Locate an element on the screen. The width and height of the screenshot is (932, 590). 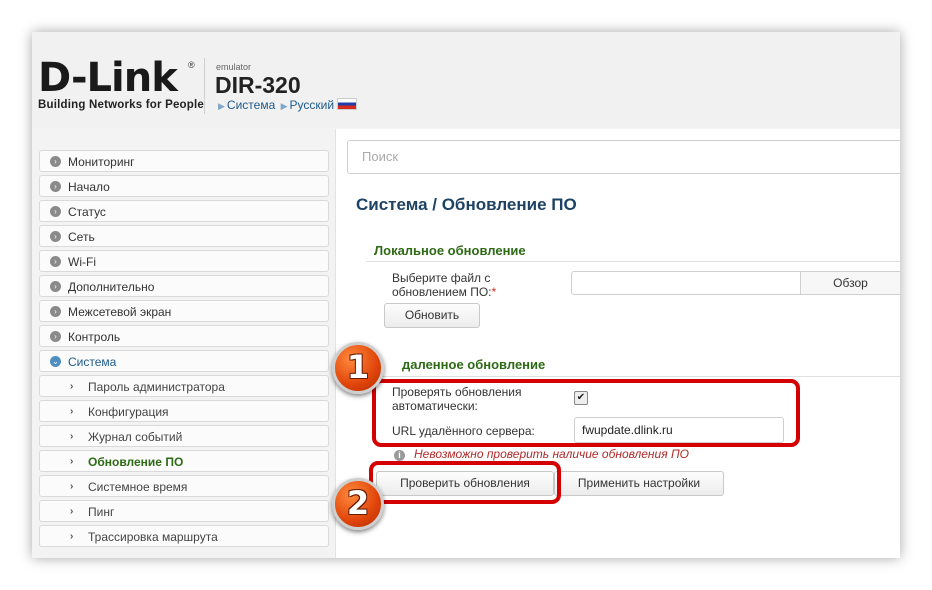
sidebar-subitem-configuration: › Конфигурация is located at coordinates (184, 411).